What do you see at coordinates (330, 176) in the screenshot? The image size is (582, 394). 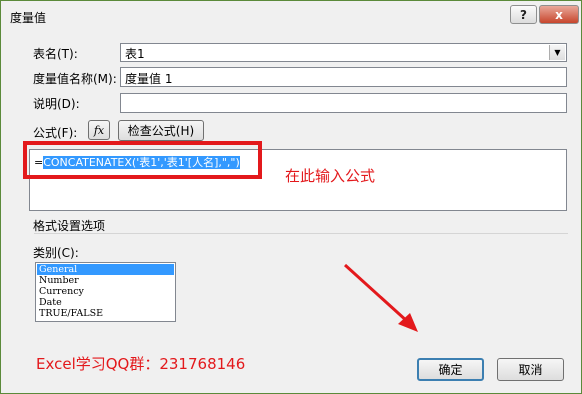 I see `formula-hint-annotation: 在此输入公式` at bounding box center [330, 176].